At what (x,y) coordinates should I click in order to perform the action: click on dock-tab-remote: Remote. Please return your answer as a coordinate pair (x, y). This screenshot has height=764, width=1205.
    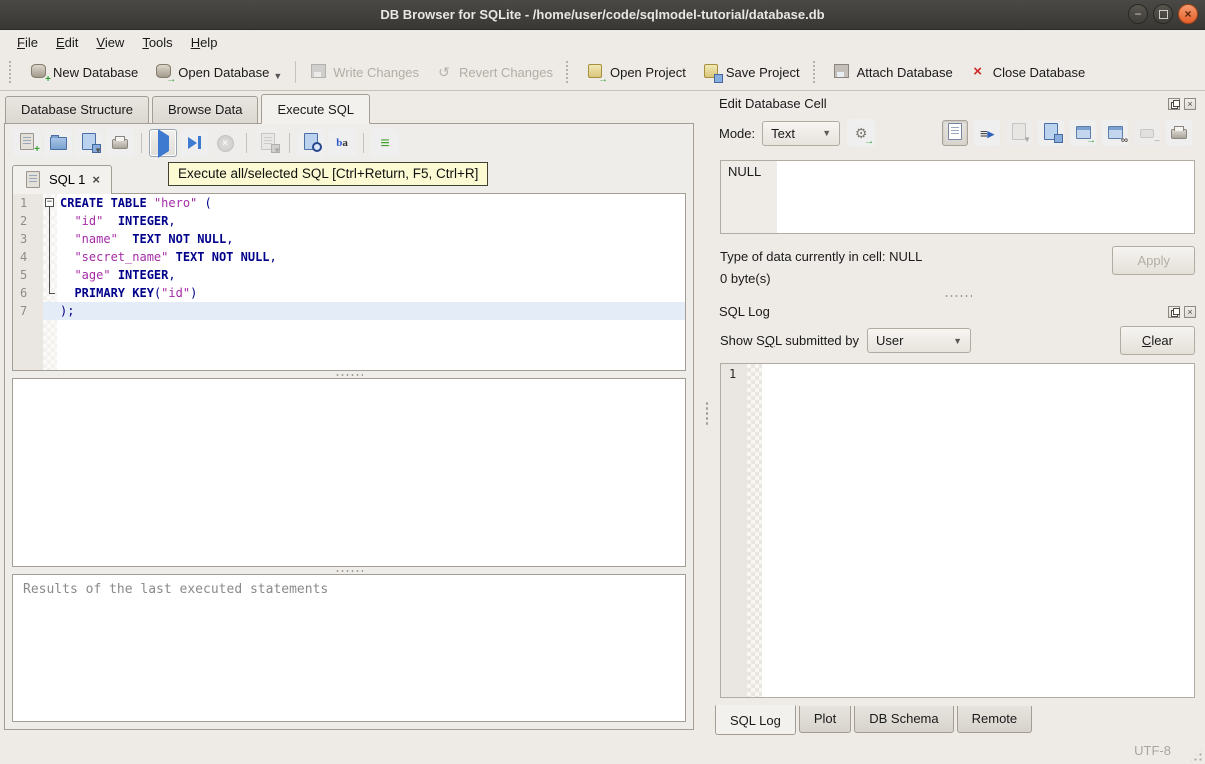
    Looking at the image, I should click on (994, 719).